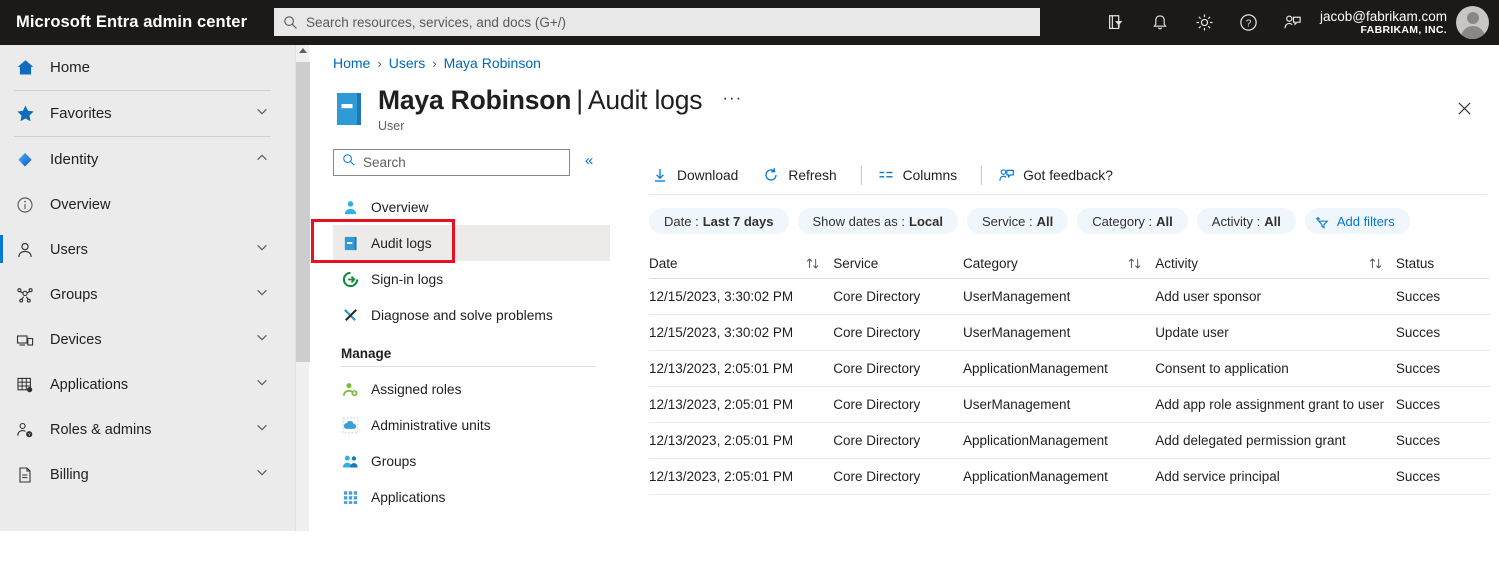 This screenshot has width=1499, height=576. I want to click on page-title-block: Maya Robinson | Audit logs ··· User, so click(560, 109).